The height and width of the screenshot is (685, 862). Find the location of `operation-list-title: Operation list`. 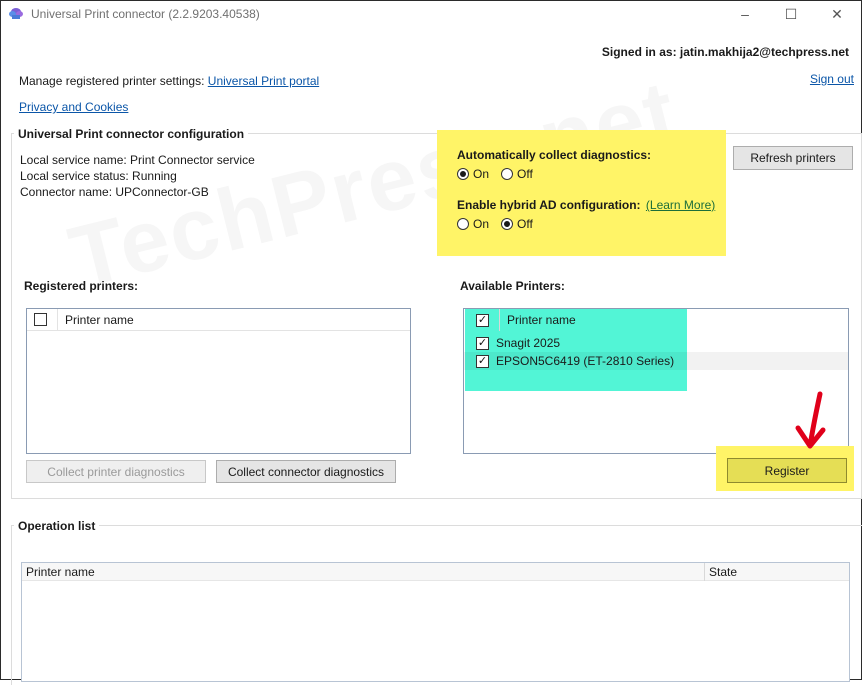

operation-list-title: Operation list is located at coordinates (57, 526).